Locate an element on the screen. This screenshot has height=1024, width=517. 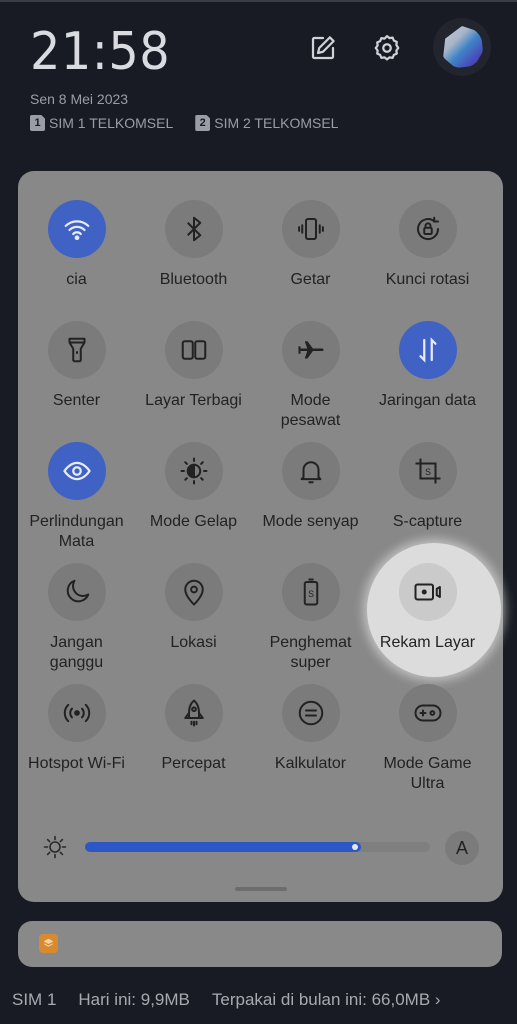
wifi-icon is located at coordinates (76, 229).